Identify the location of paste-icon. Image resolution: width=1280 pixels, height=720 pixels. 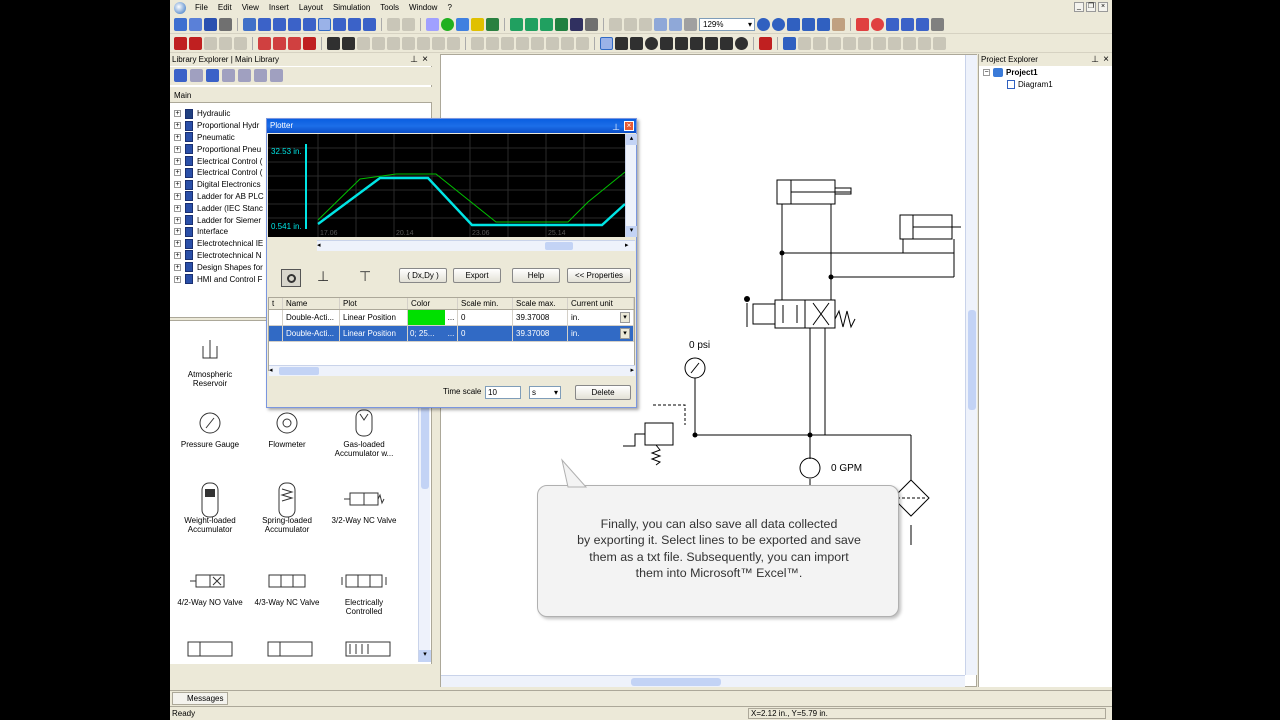
(645, 24).